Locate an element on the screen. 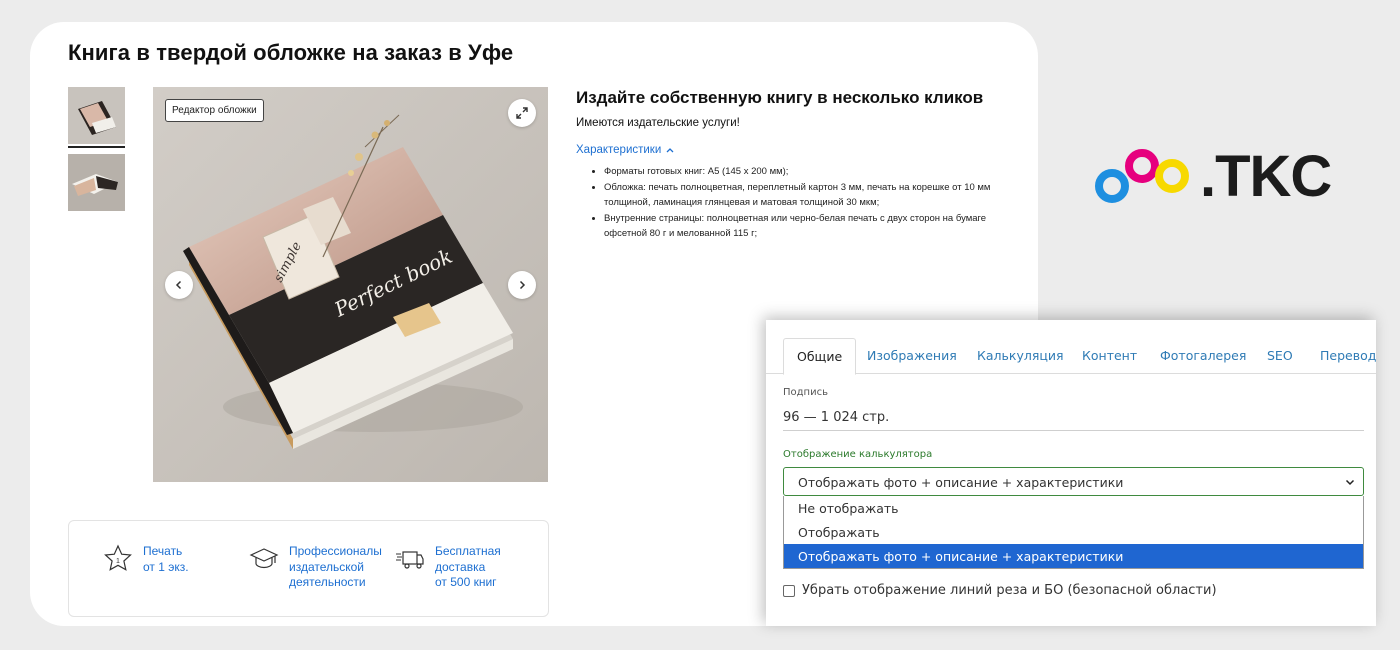 This screenshot has width=1400, height=650. tab-gallery: Фотогалерея is located at coordinates (1203, 355).